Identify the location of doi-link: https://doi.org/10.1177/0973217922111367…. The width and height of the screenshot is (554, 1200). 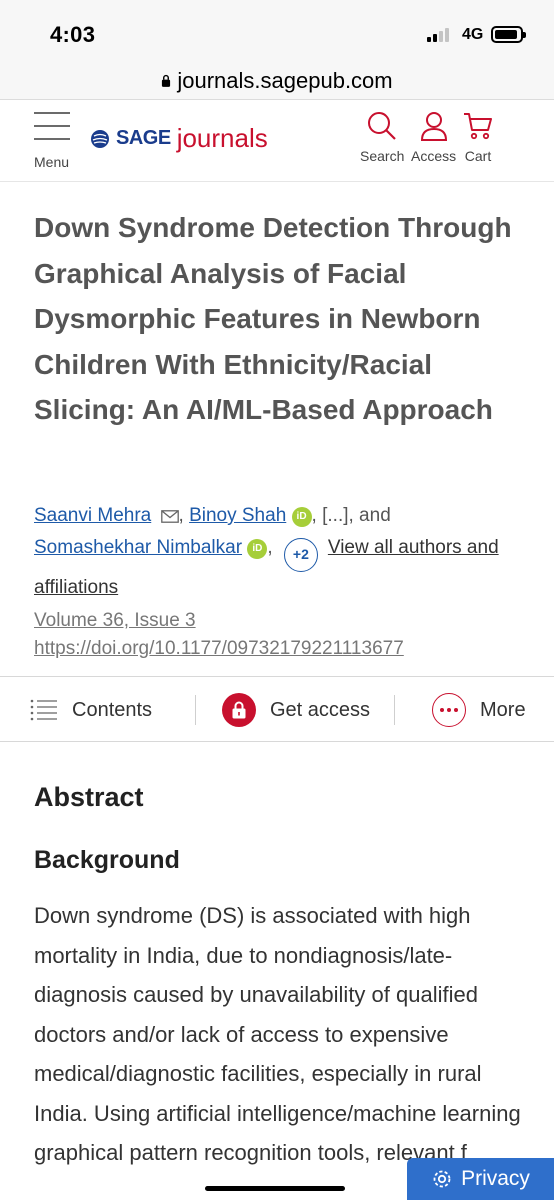
(219, 648).